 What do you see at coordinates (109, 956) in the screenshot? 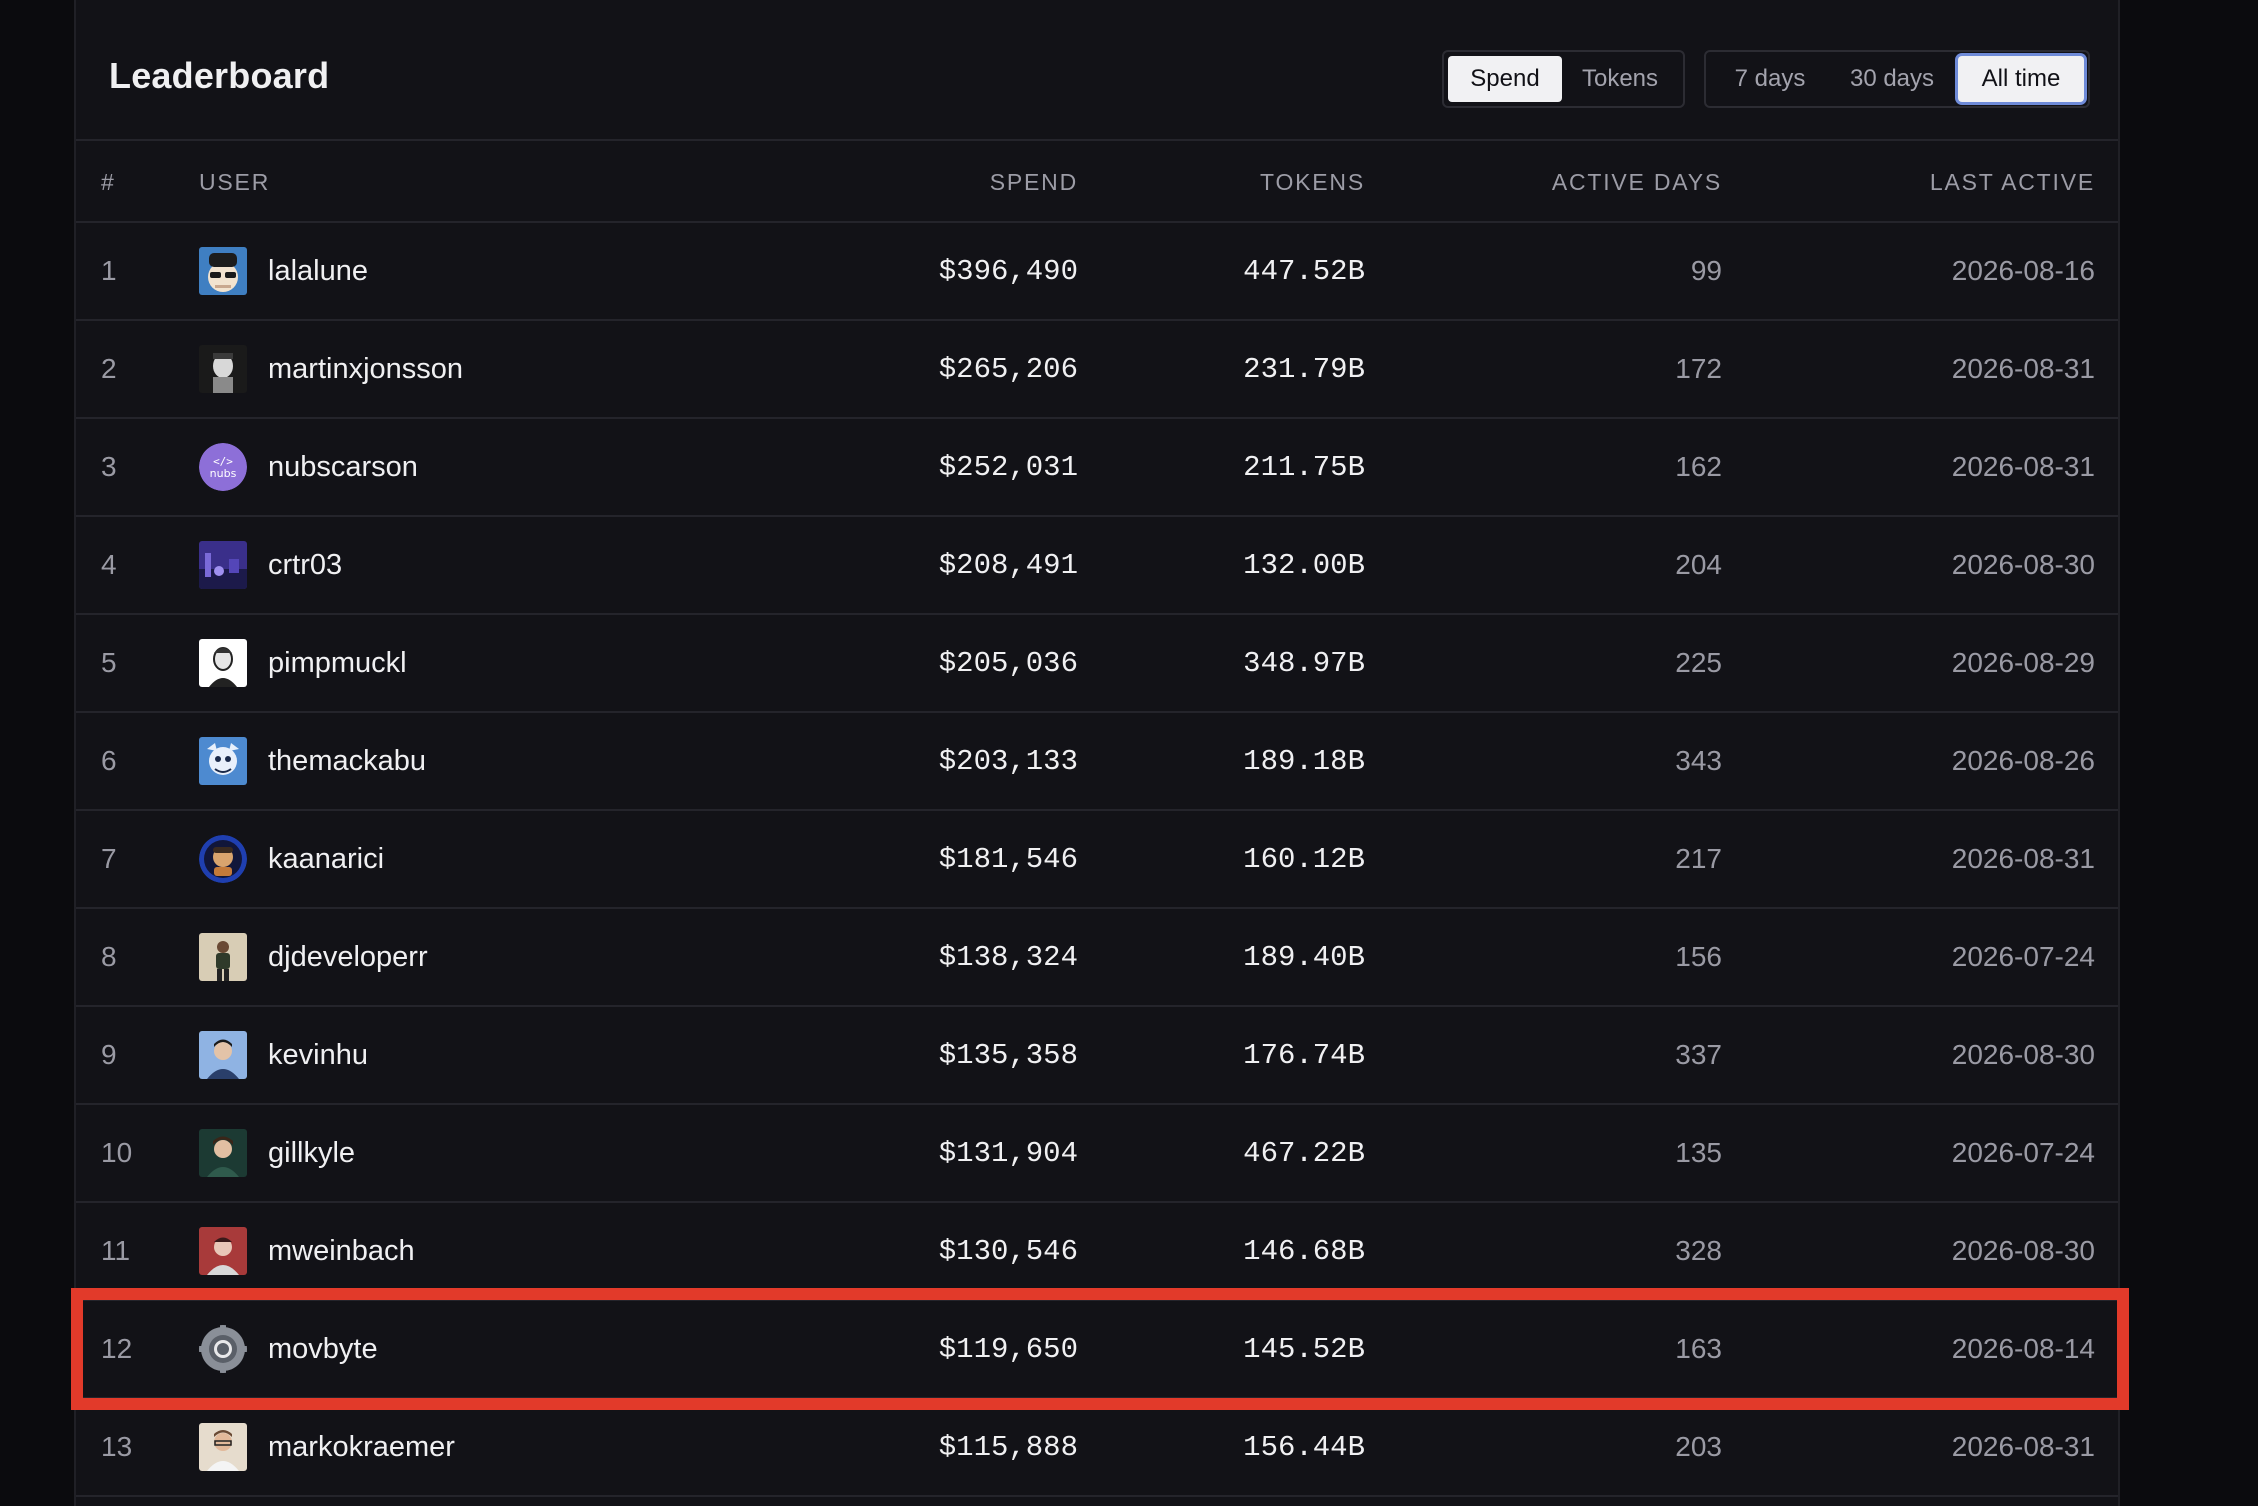
I see `rank-number: 8` at bounding box center [109, 956].